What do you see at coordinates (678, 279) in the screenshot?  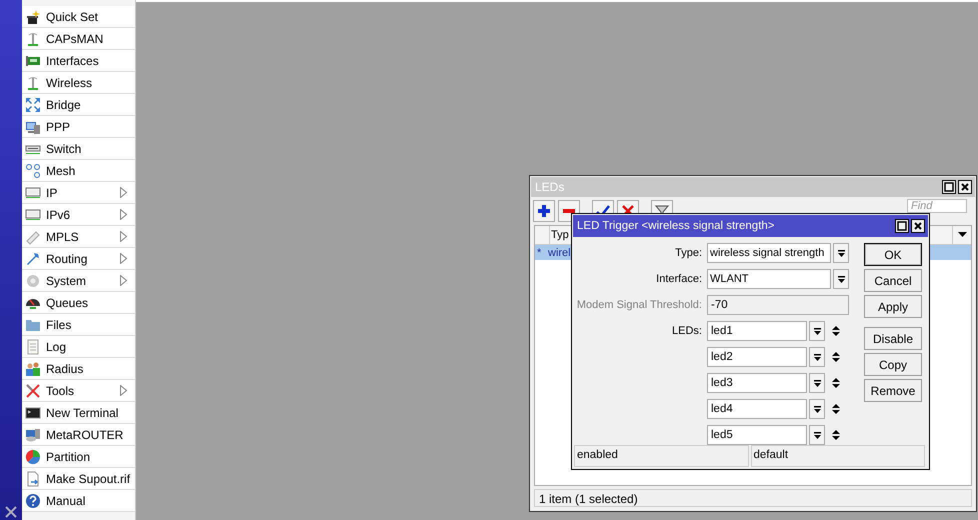 I see `field-label: Interface:` at bounding box center [678, 279].